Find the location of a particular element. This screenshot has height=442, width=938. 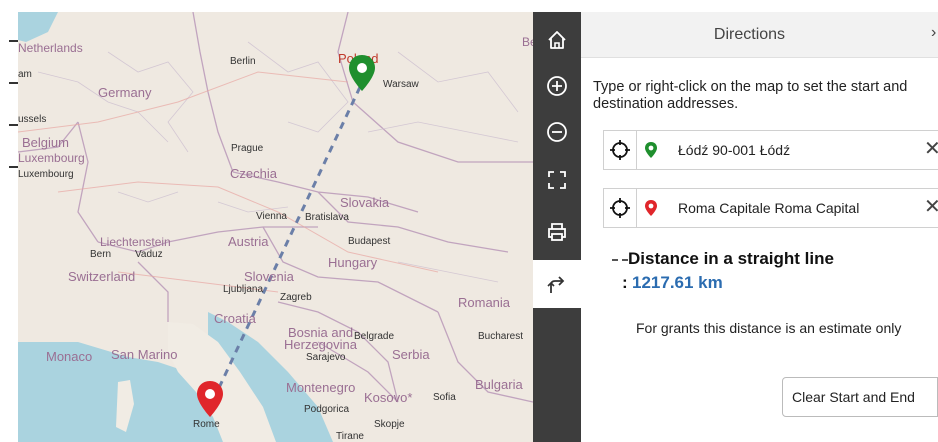

map-label-netherlands: Netherlands is located at coordinates (50, 48).